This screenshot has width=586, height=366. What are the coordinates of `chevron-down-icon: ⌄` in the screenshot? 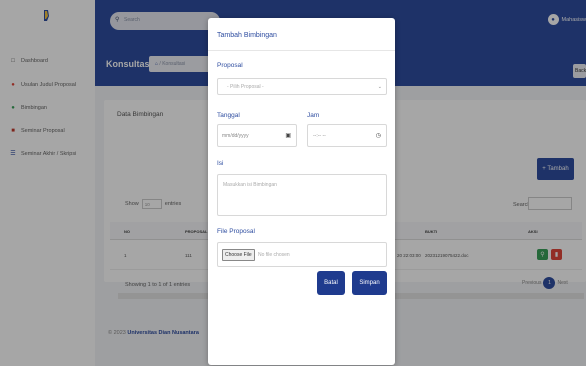 It's located at (379, 87).